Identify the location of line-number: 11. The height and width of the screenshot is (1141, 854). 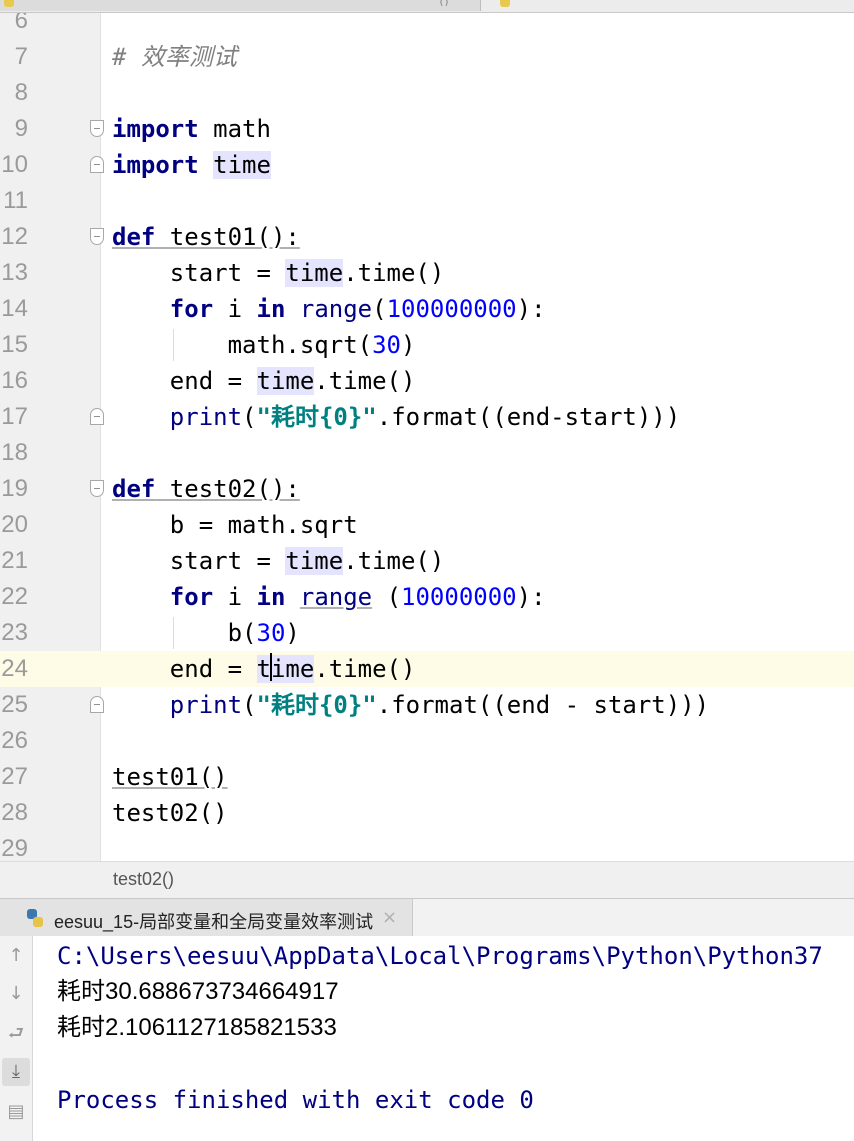
(15, 200).